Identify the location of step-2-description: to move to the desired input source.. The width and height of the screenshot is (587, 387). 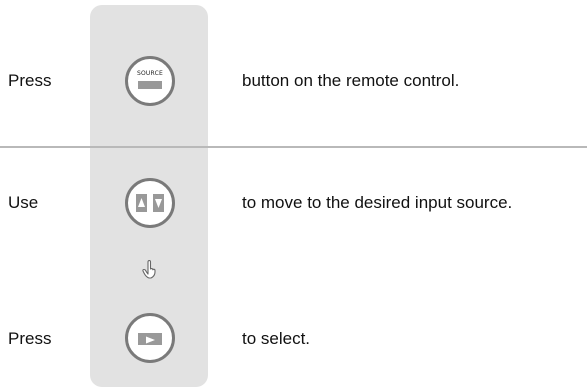
(377, 202).